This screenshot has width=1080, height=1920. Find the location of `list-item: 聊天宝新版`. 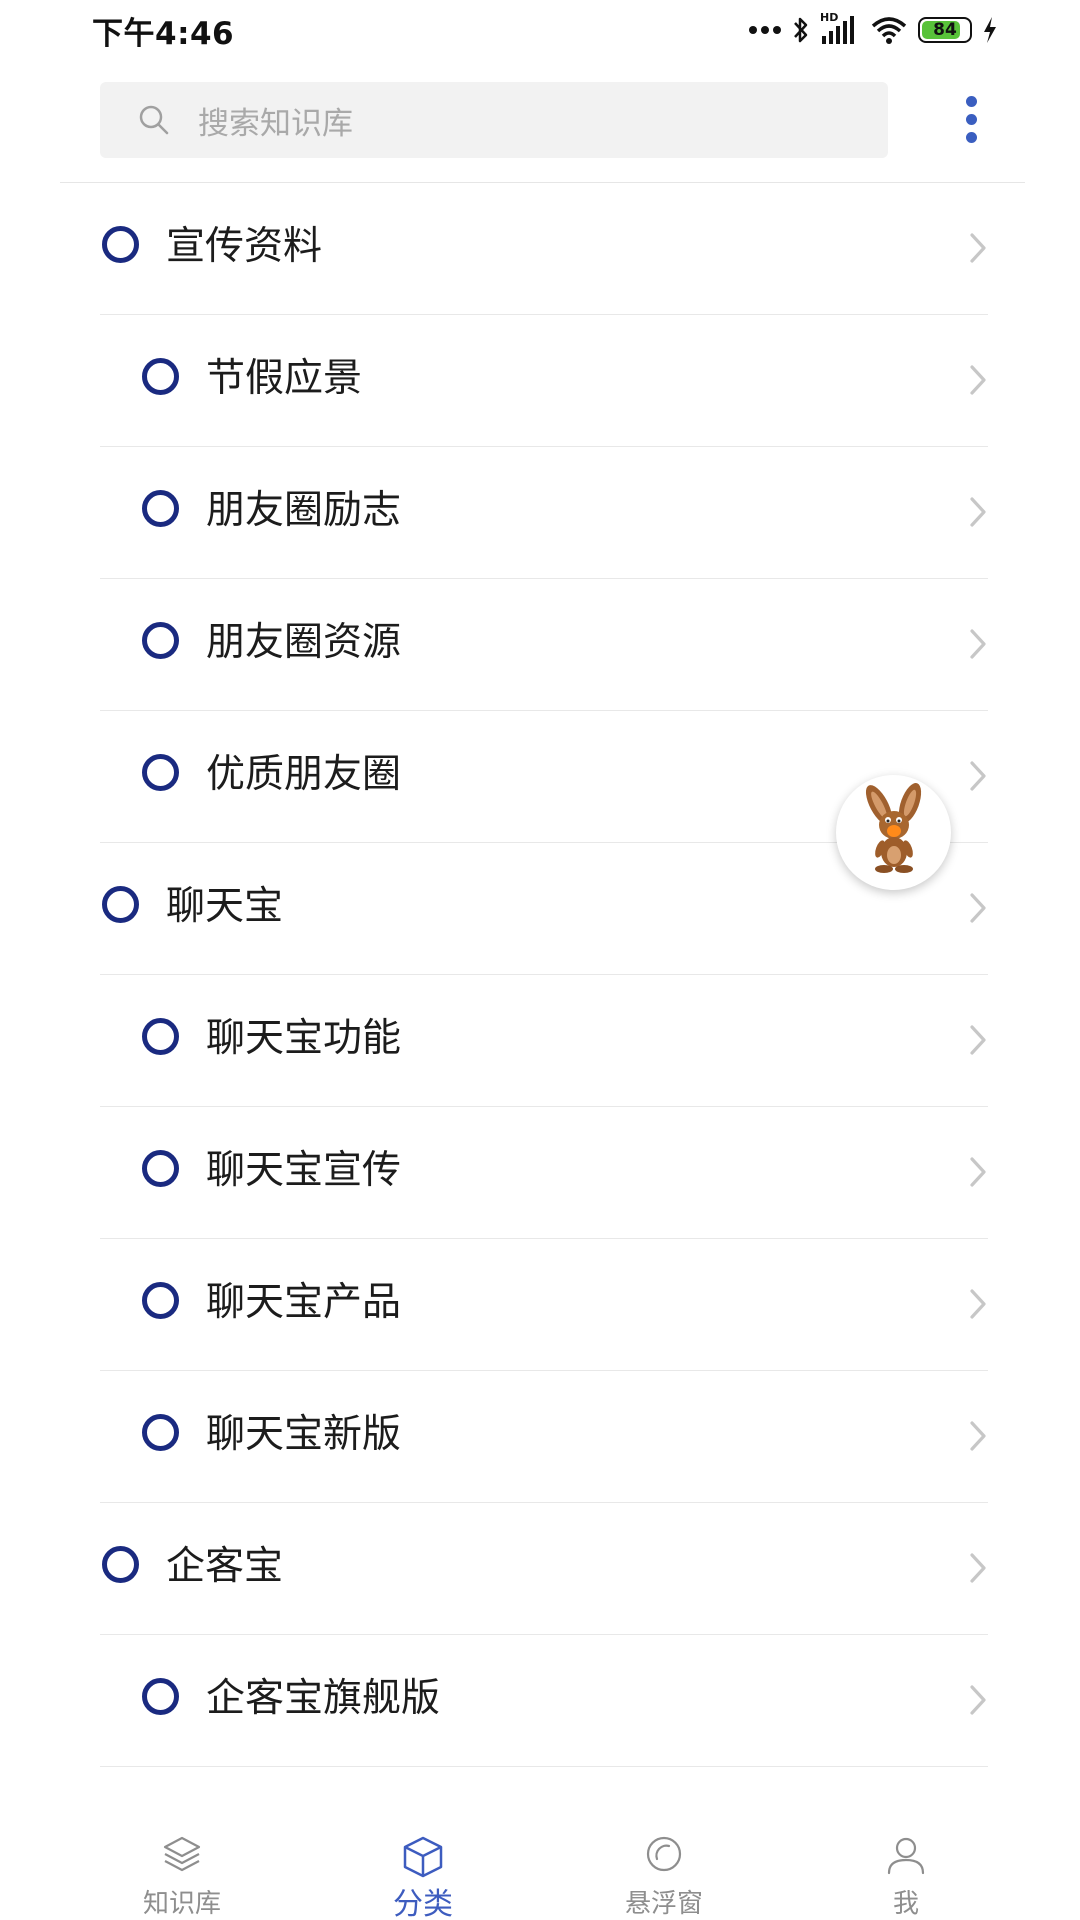

list-item: 聊天宝新版 is located at coordinates (540, 1437).